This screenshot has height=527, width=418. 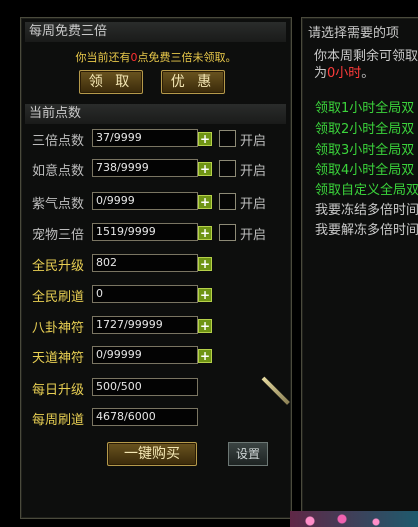 What do you see at coordinates (354, 519) in the screenshot?
I see `flower-decoration` at bounding box center [354, 519].